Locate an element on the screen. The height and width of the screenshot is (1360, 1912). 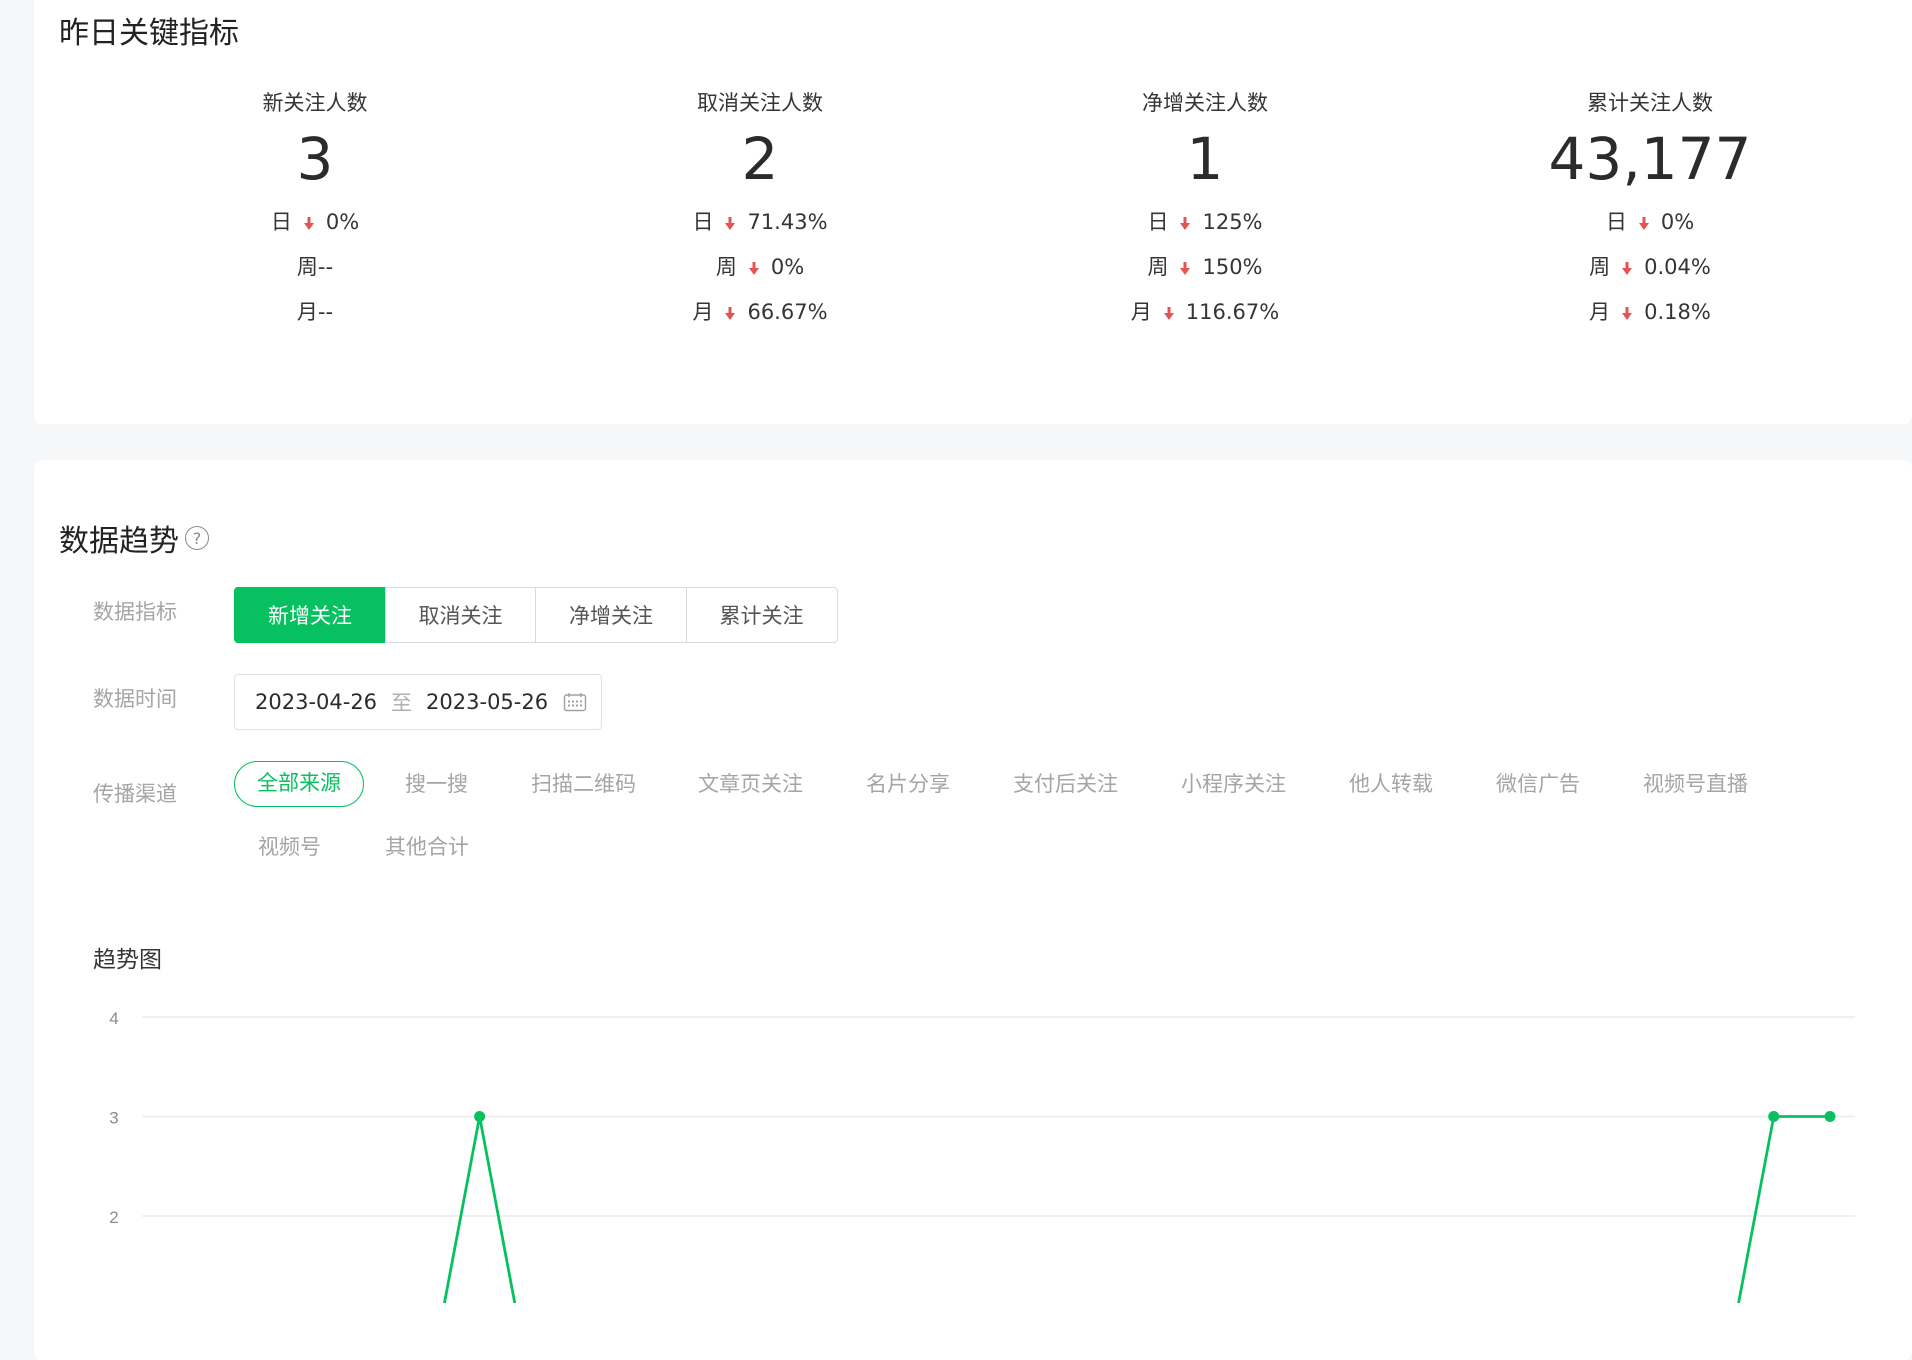
y-tick-label: 4 is located at coordinates (113, 1018).